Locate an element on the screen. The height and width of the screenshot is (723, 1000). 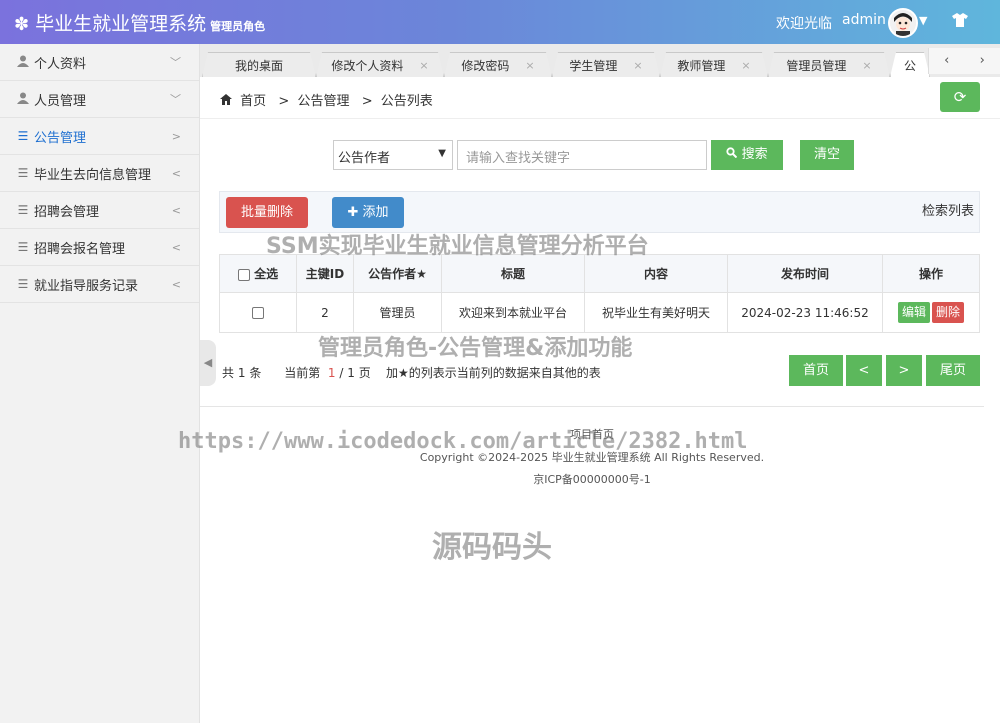
row-checkbox is located at coordinates (258, 313).